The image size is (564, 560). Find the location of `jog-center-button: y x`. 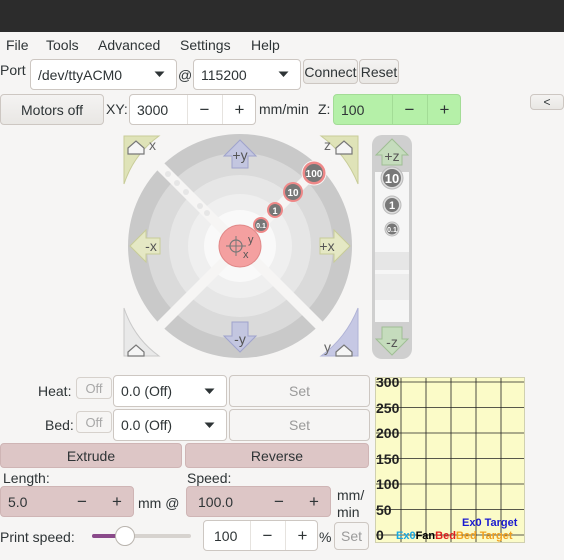

jog-center-button: y x is located at coordinates (240, 246).